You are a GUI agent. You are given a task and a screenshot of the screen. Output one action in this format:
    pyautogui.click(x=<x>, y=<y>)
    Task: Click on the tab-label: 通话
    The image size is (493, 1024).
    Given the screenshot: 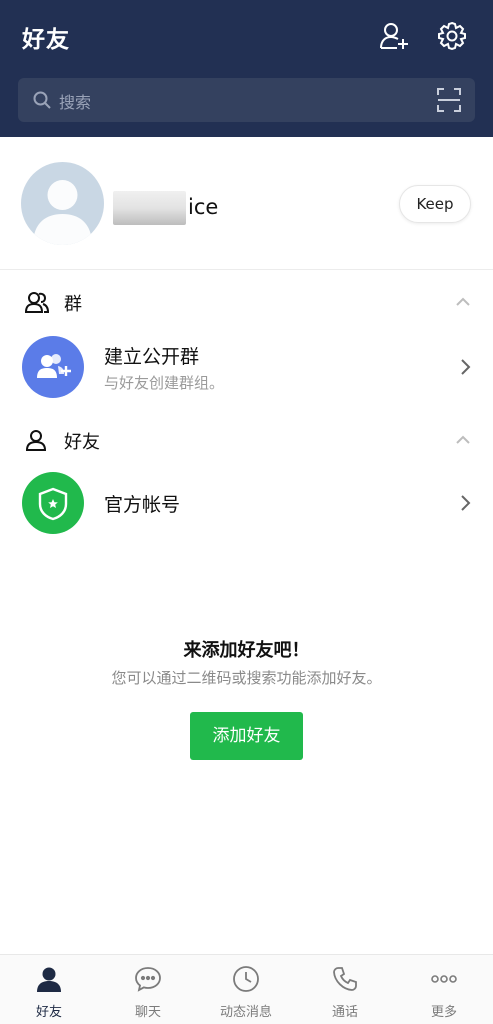 What is the action you would take?
    pyautogui.click(x=344, y=1012)
    